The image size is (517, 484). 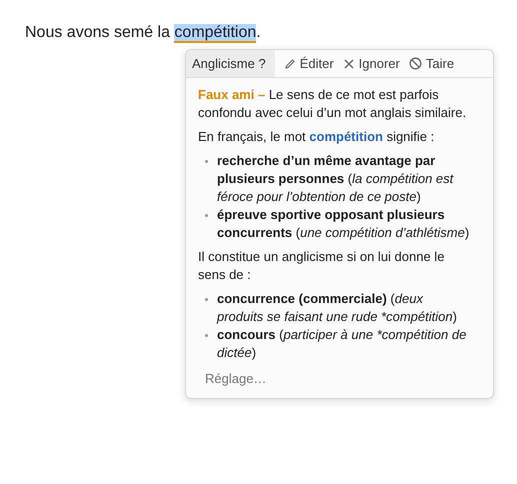 What do you see at coordinates (333, 104) in the screenshot?
I see `explanation-text: Faux ami – Le sens de ce mot est parfois confondu avec celui d’un mot anglais similaire.` at bounding box center [333, 104].